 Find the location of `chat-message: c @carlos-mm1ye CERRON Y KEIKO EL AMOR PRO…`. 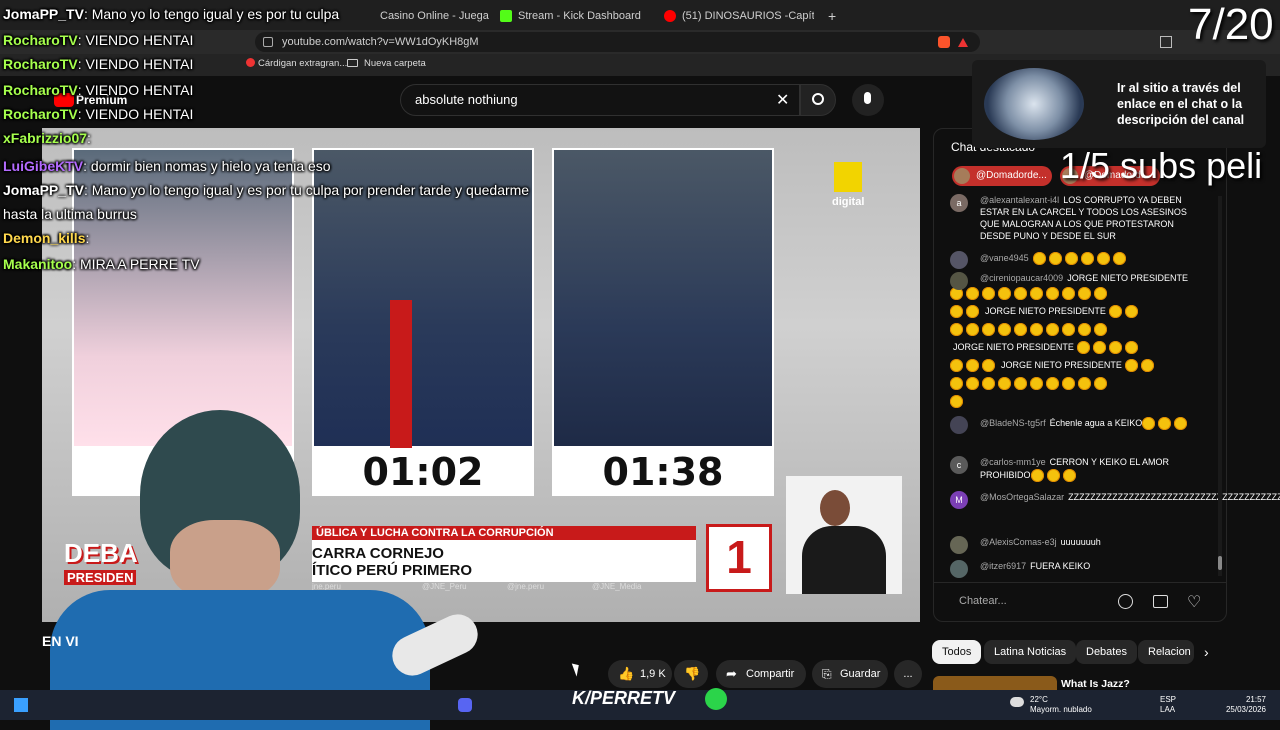

chat-message: c @carlos-mm1ye CERRON Y KEIKO EL AMOR PRO… is located at coordinates (1075, 469).